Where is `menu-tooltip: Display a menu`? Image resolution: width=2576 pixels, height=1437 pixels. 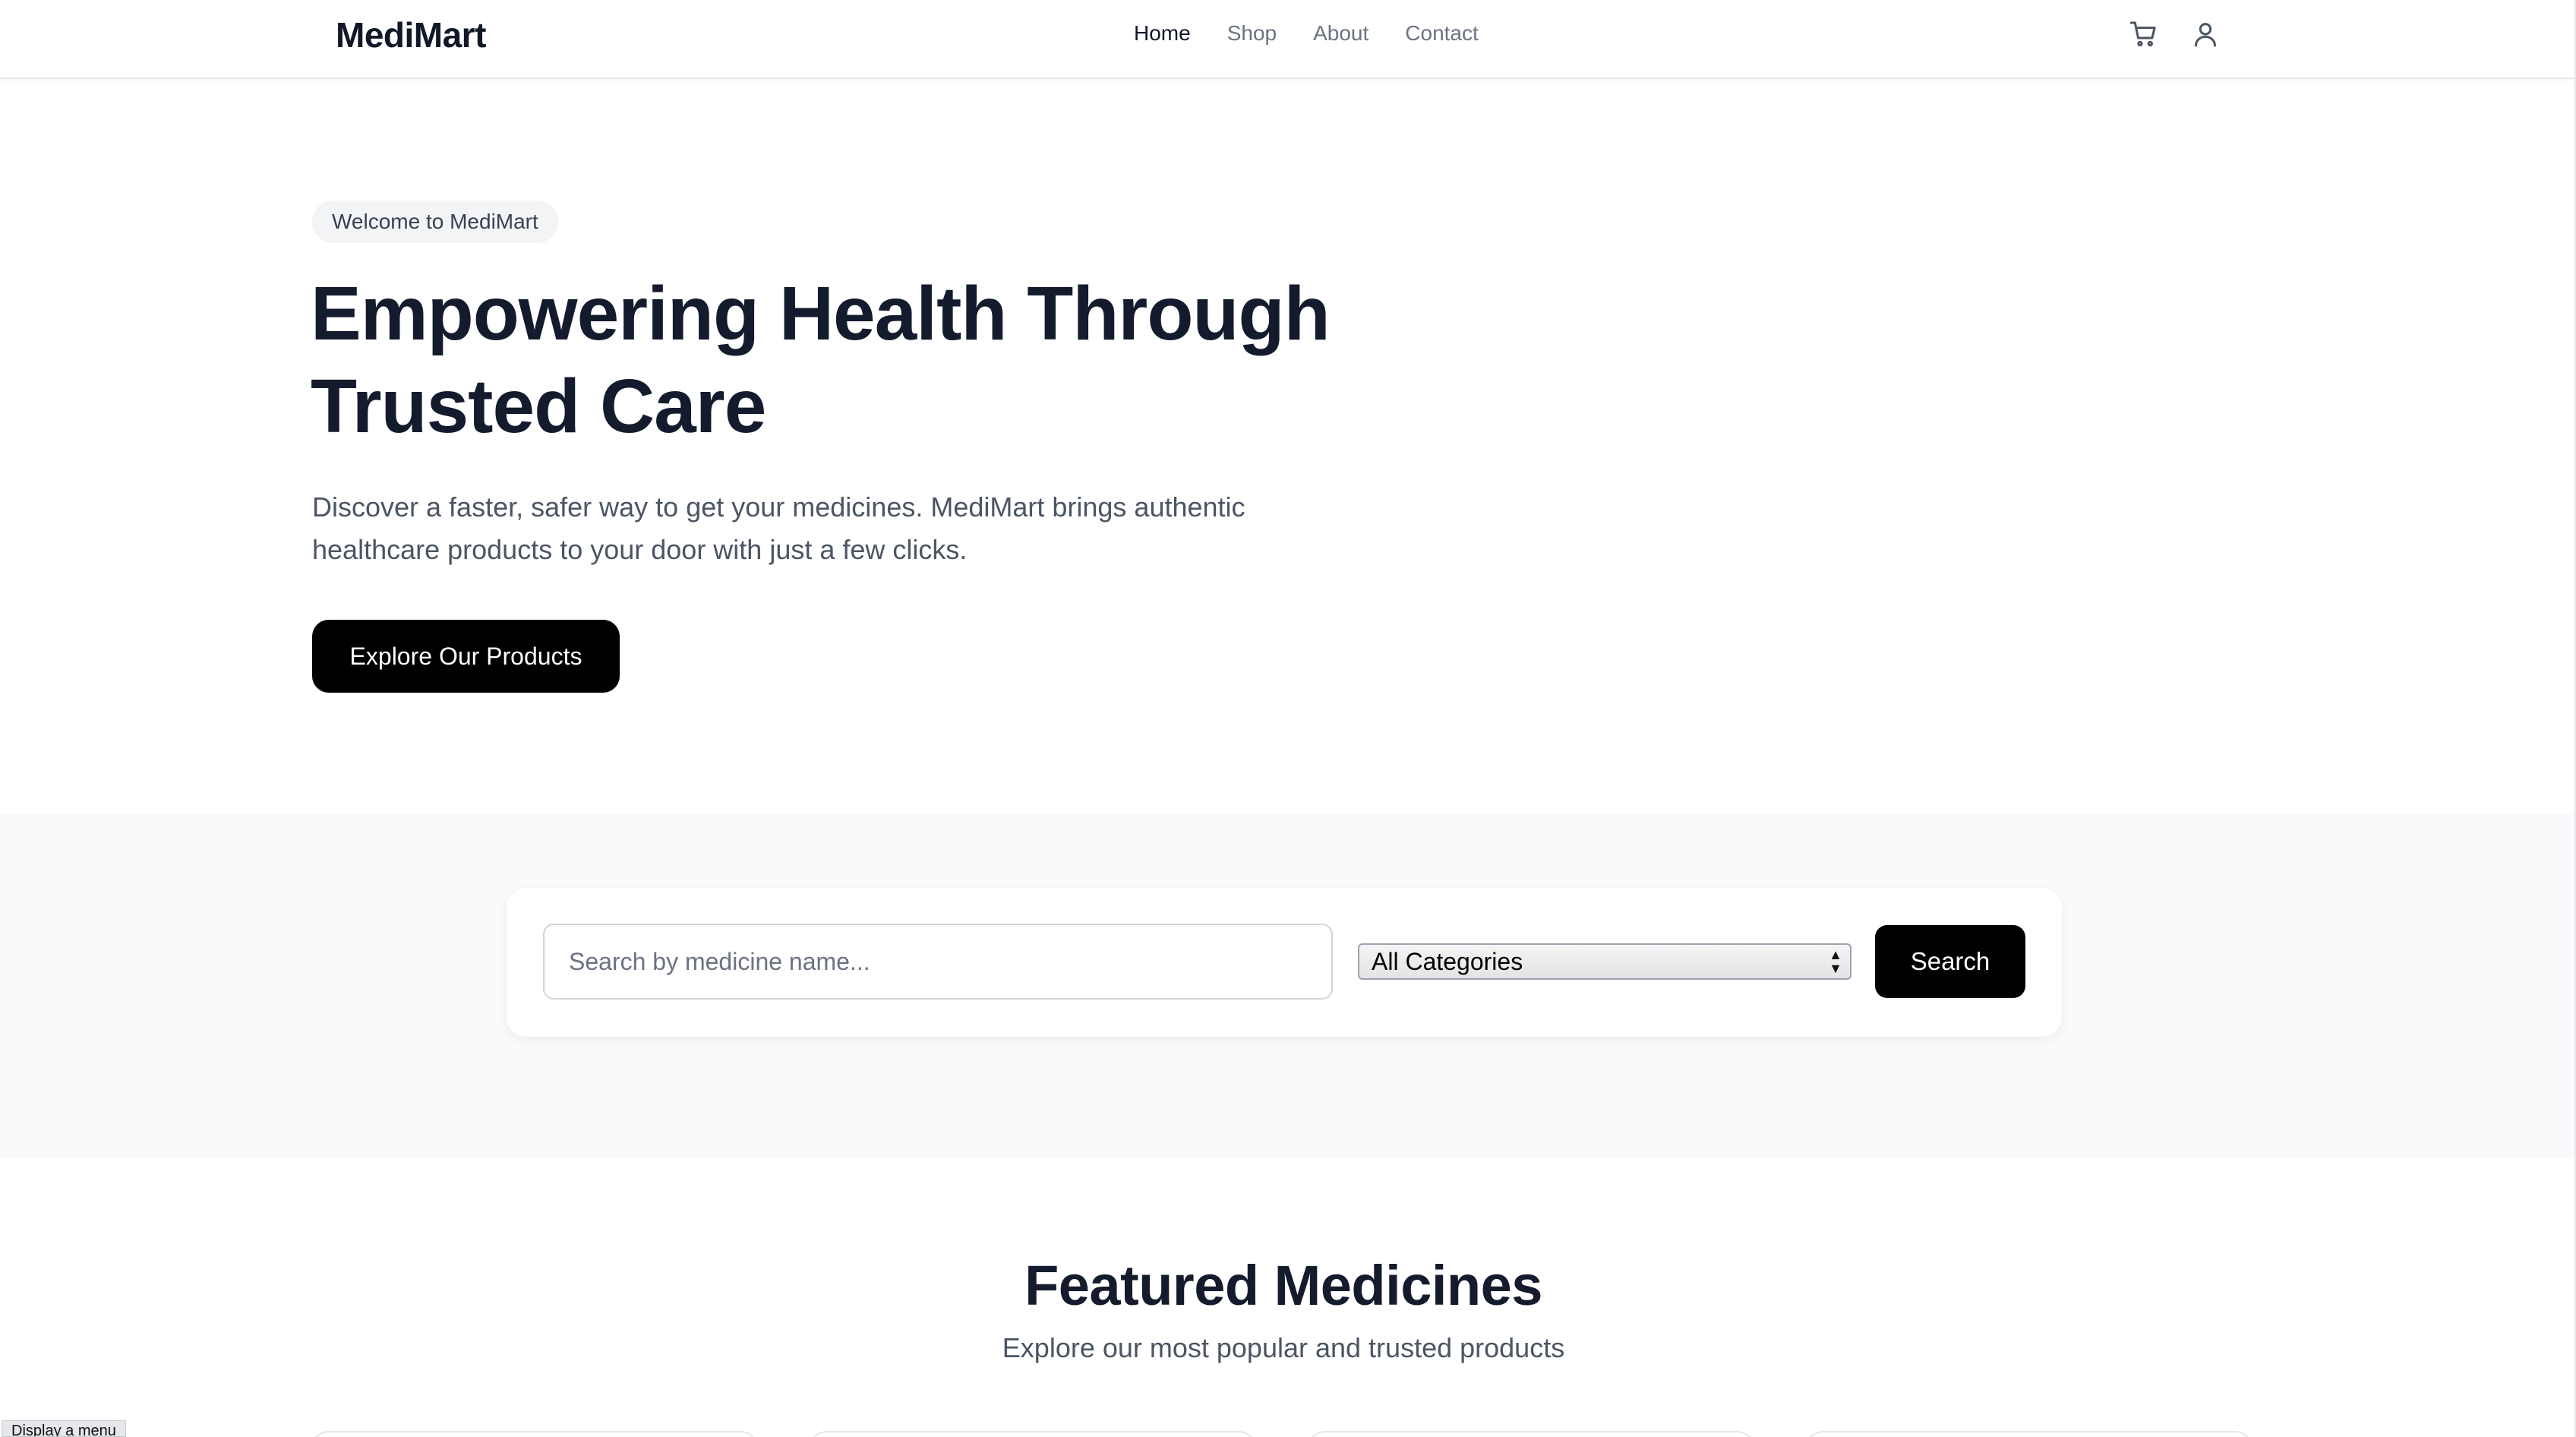
menu-tooltip: Display a menu is located at coordinates (64, 1428).